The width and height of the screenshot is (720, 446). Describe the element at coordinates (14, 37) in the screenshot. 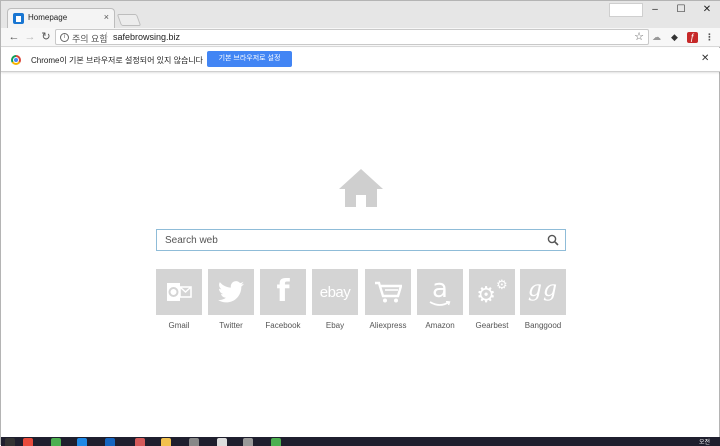

I see `back-button: ←` at that location.